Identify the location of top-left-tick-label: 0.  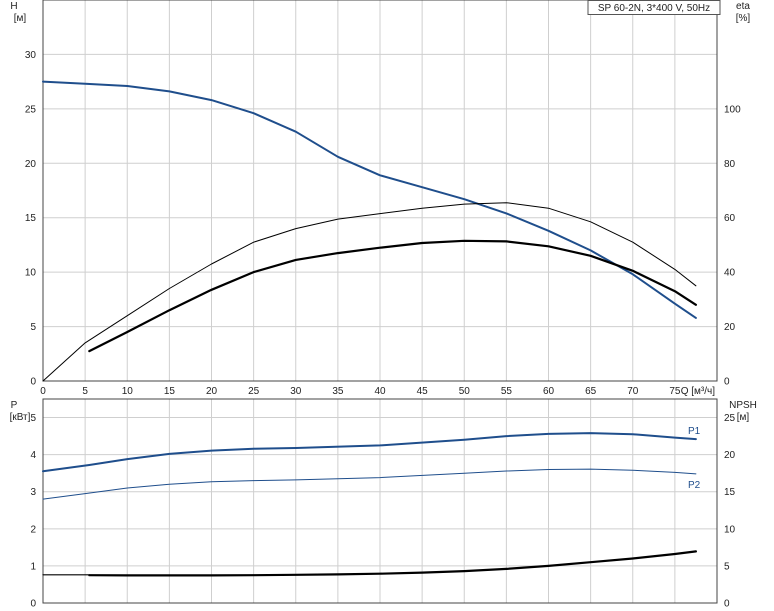
(33, 382).